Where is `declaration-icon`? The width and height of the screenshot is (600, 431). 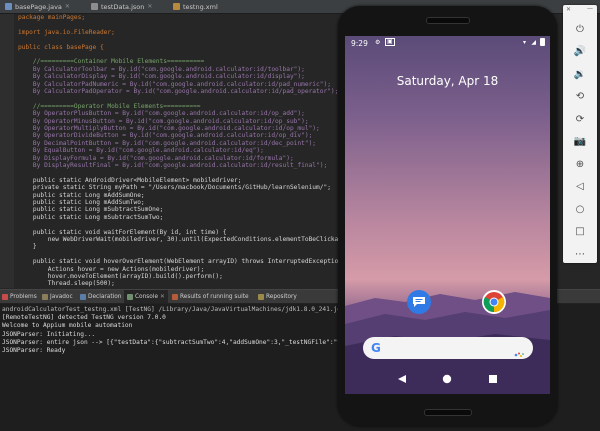 declaration-icon is located at coordinates (83, 296).